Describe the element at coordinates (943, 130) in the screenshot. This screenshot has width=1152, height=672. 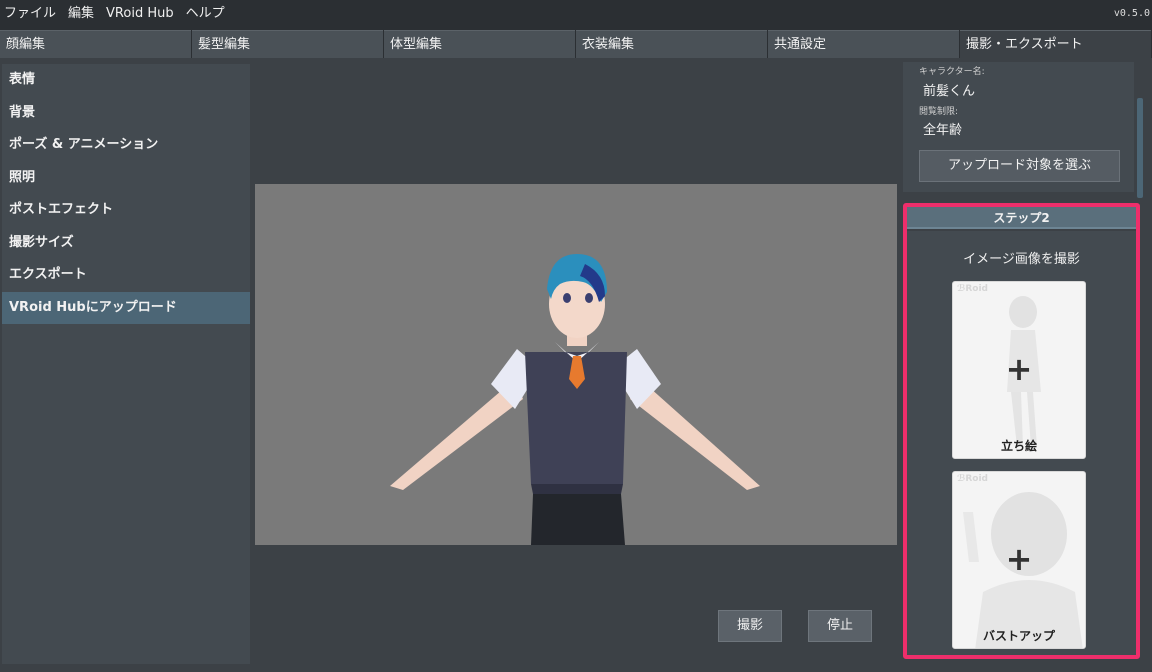
I see `rating-value: 全年齢` at that location.